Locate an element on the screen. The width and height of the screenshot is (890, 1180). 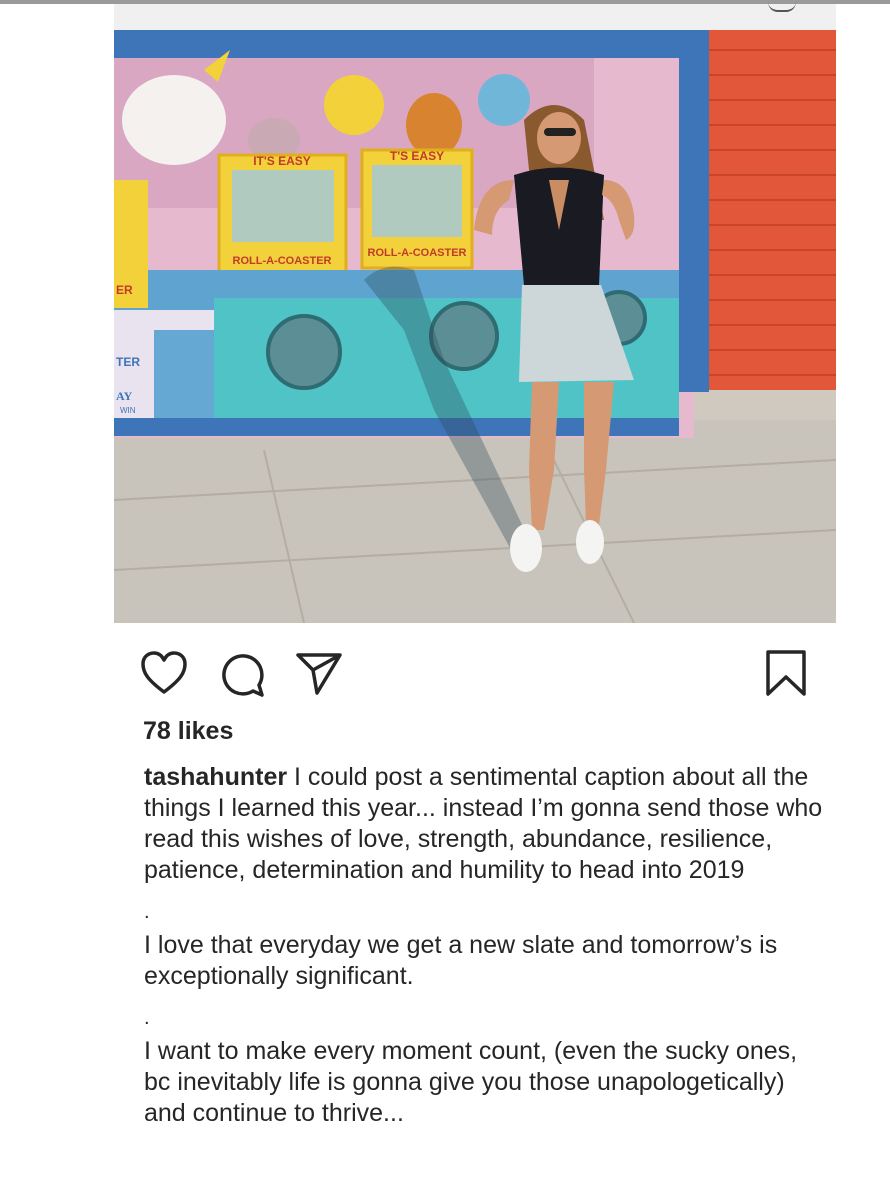
booth-top-beam is located at coordinates (404, 44).